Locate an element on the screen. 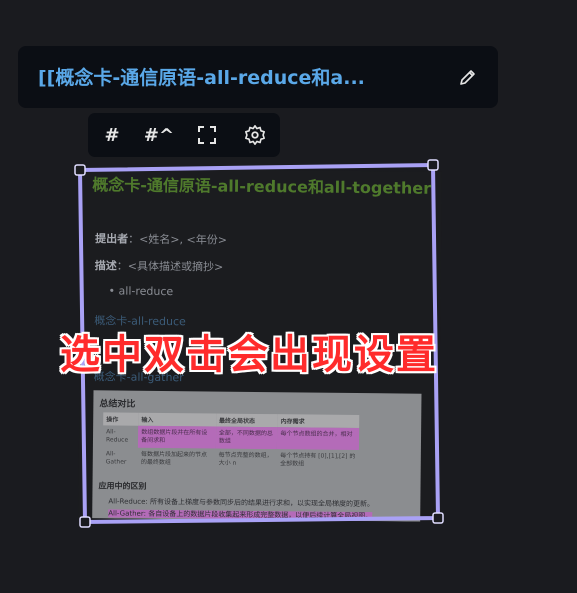  proposer-field: 提出者：<姓名>, <年份> is located at coordinates (161, 238).